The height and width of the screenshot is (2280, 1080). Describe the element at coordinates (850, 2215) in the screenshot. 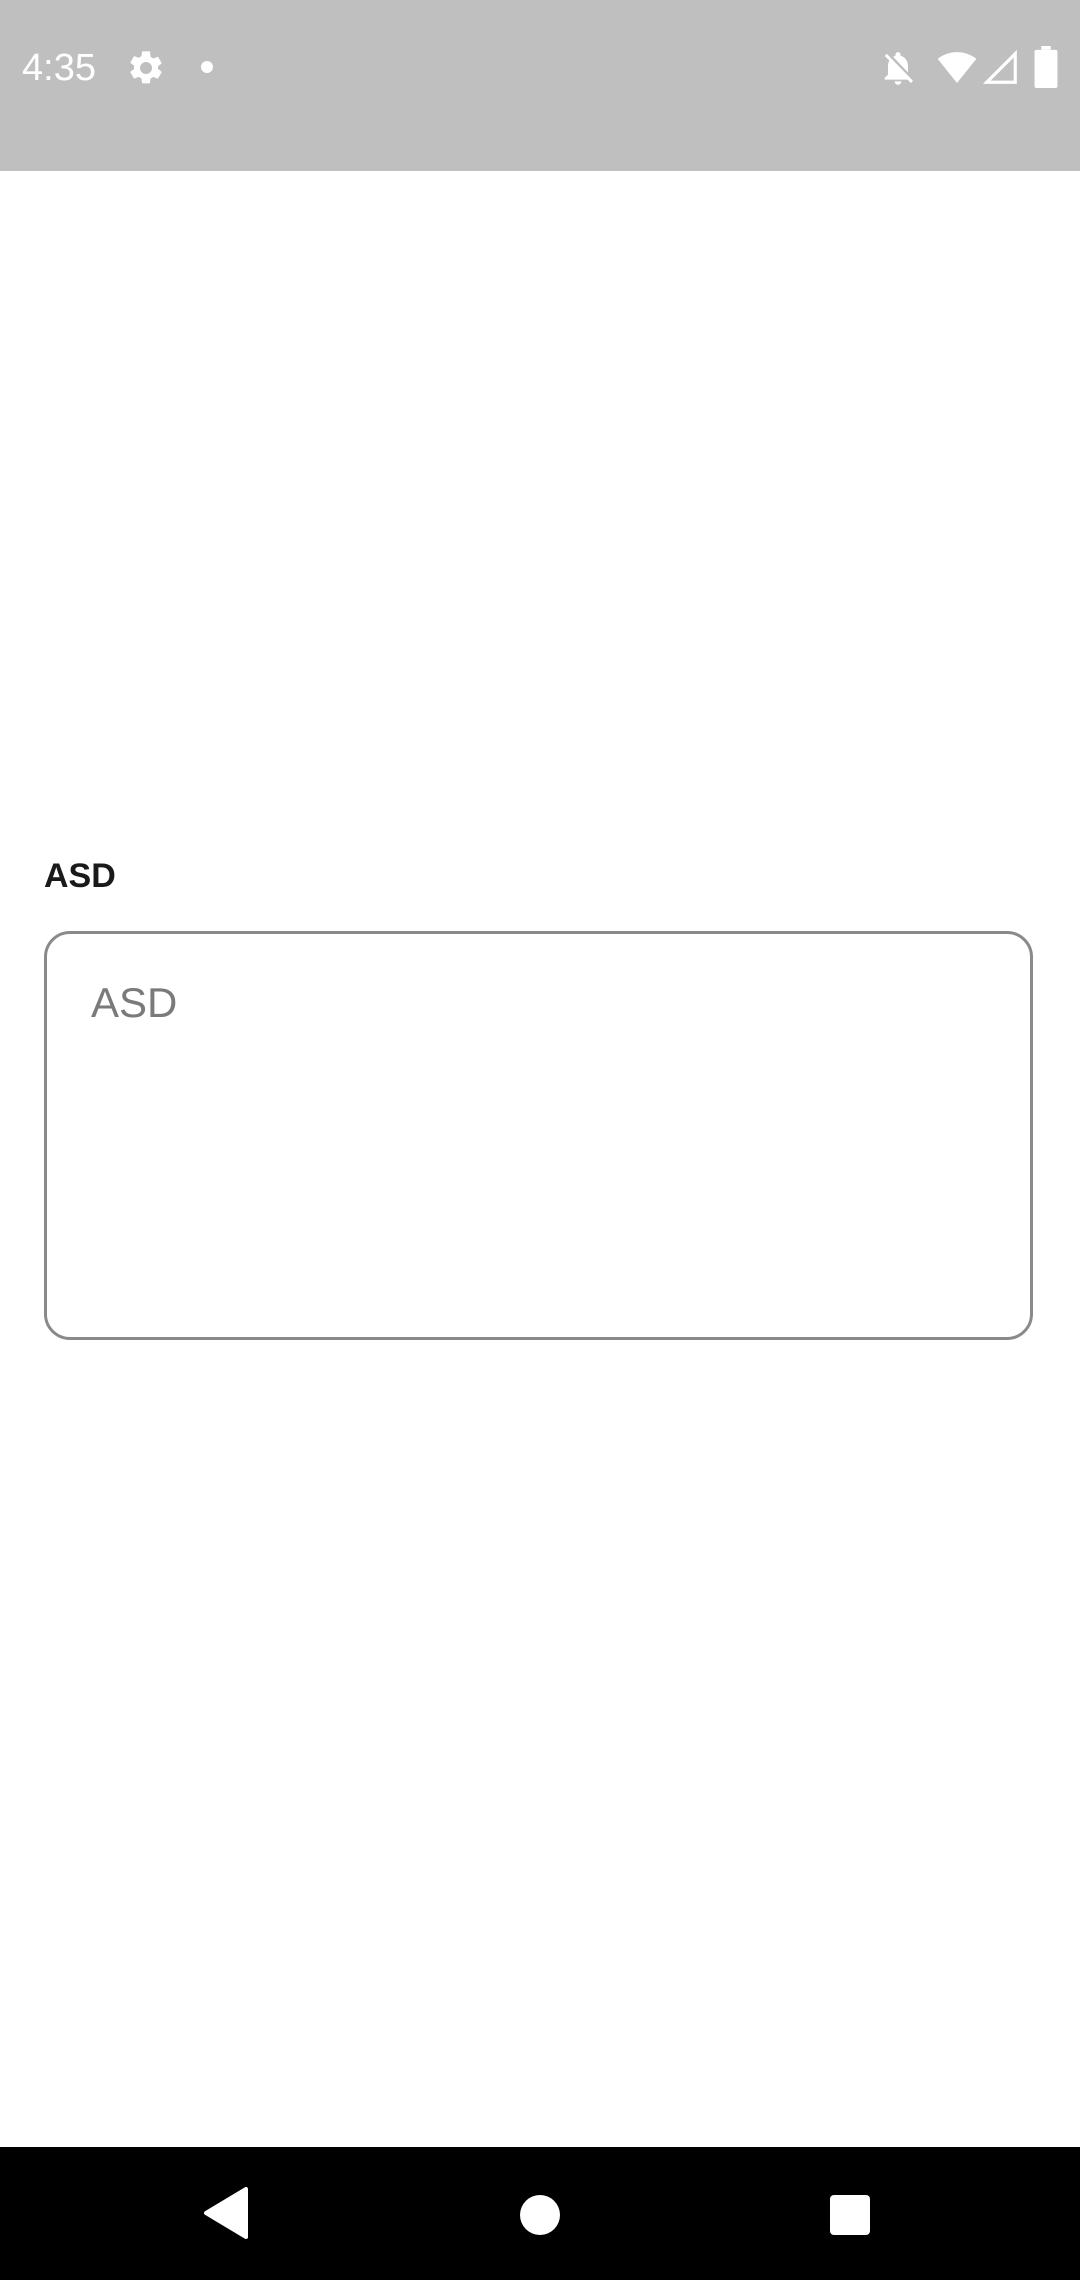

I see `recents-icon` at that location.